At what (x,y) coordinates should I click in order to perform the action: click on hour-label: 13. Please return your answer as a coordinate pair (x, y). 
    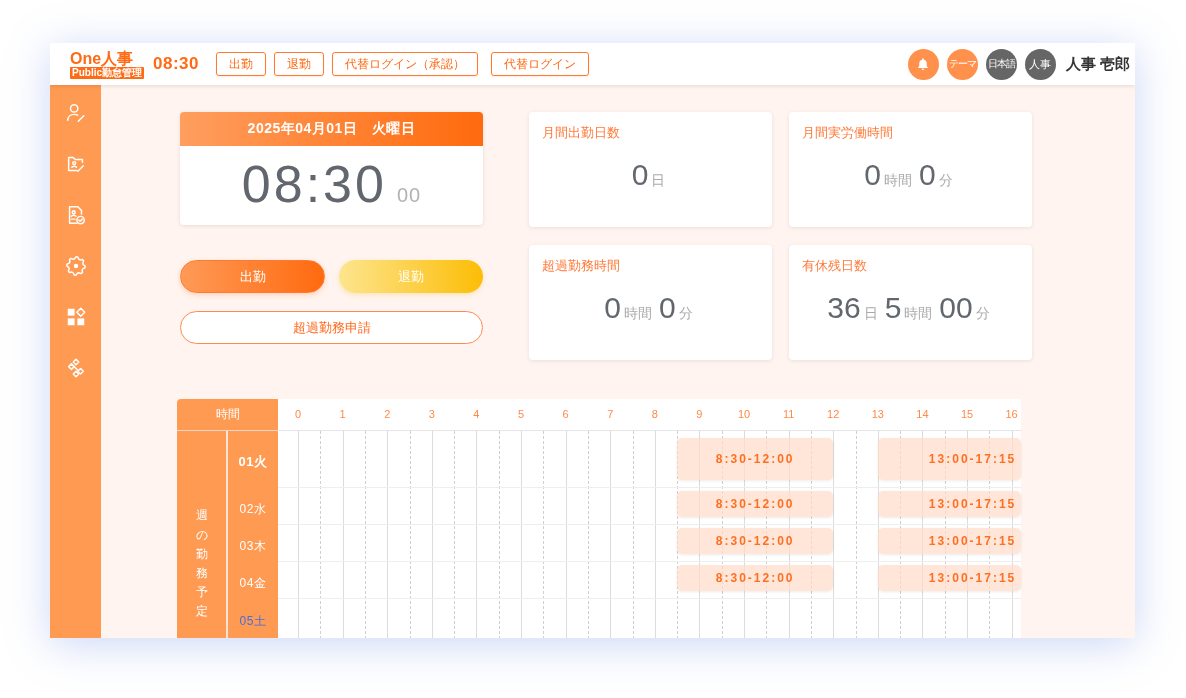
    Looking at the image, I should click on (877, 414).